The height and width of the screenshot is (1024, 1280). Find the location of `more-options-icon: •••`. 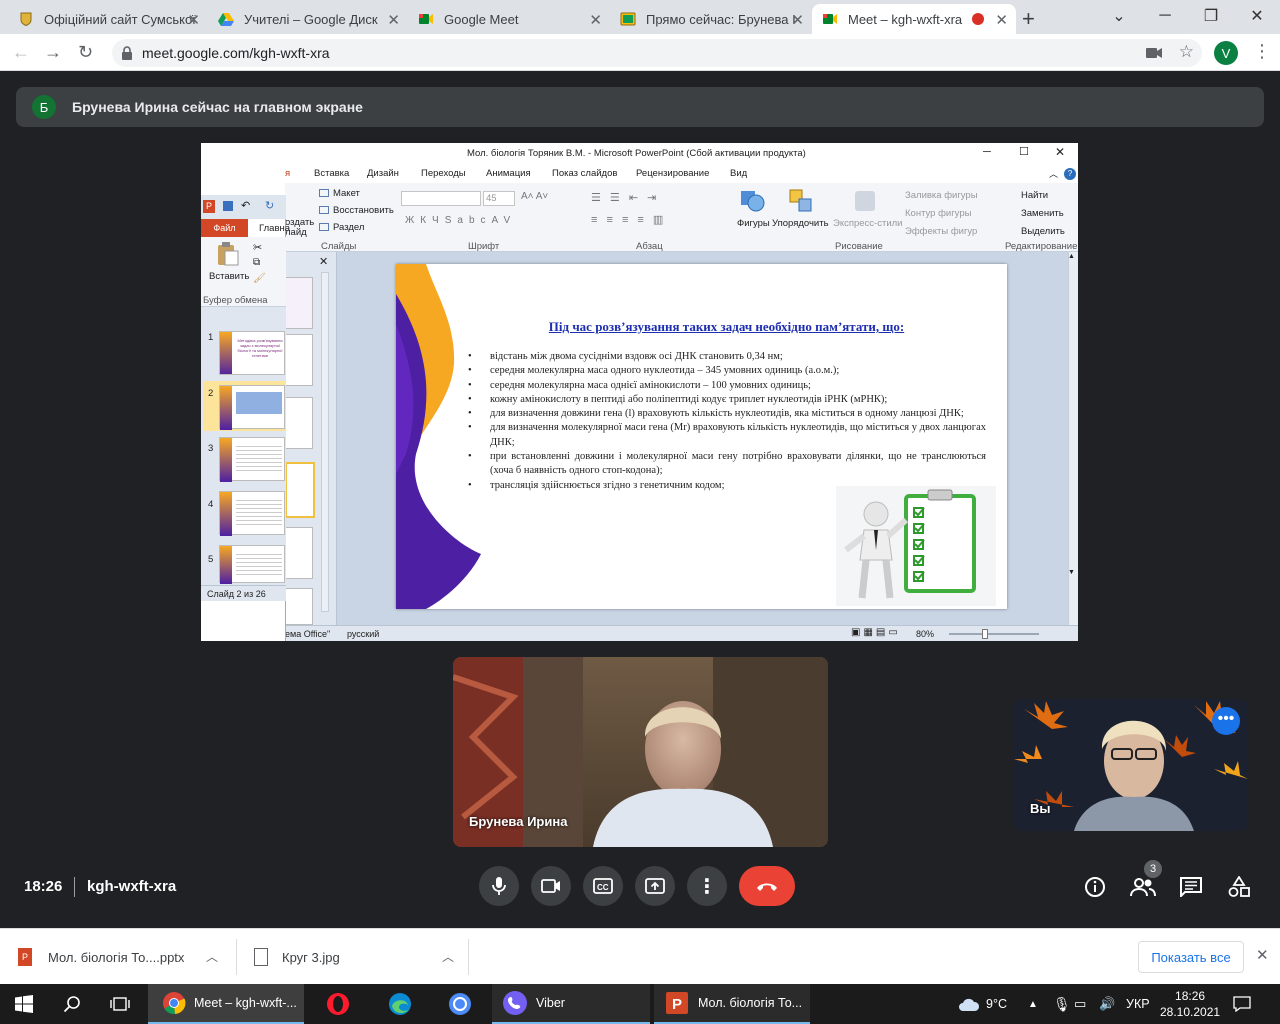

more-options-icon: ••• is located at coordinates (1226, 721).